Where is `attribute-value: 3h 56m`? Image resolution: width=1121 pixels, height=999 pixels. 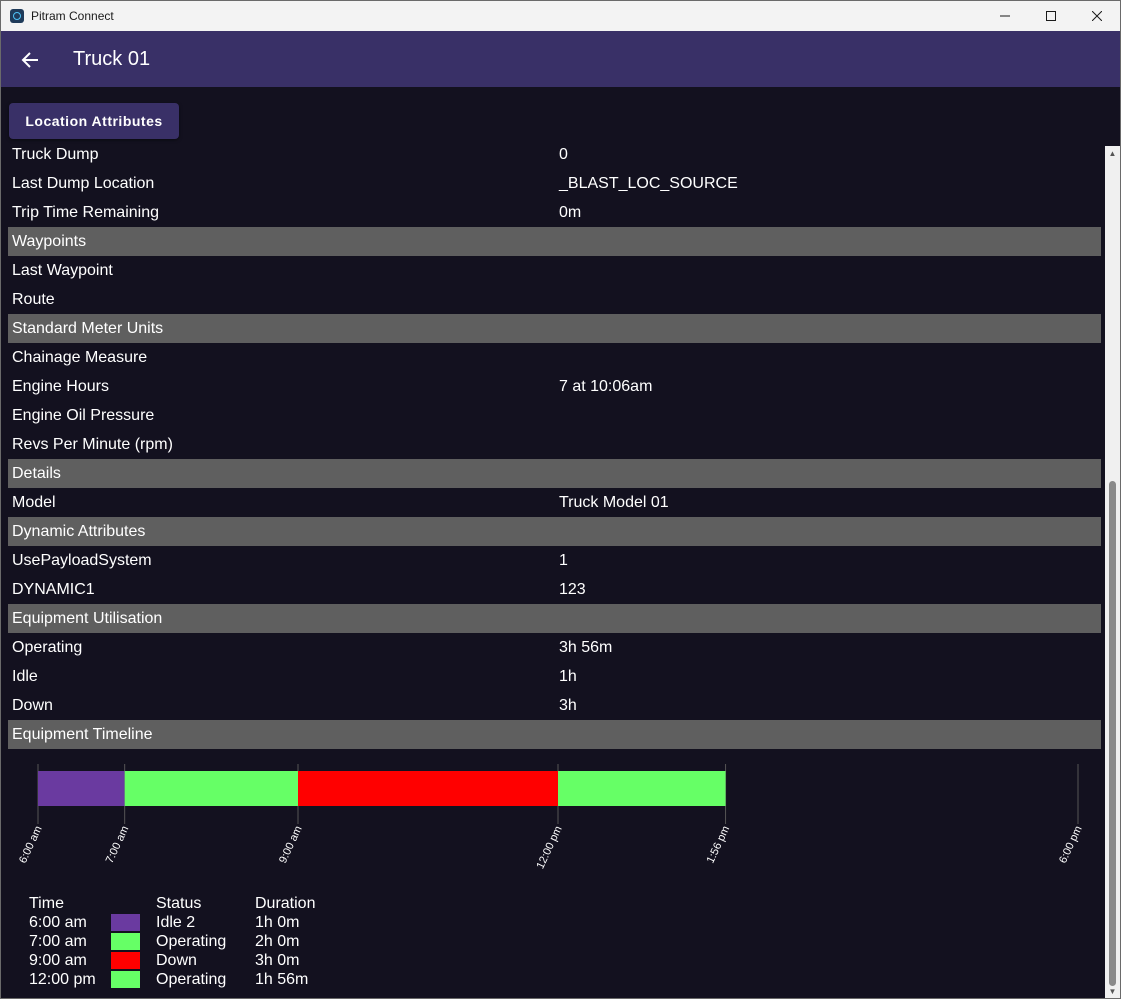
attribute-value: 3h 56m is located at coordinates (586, 647).